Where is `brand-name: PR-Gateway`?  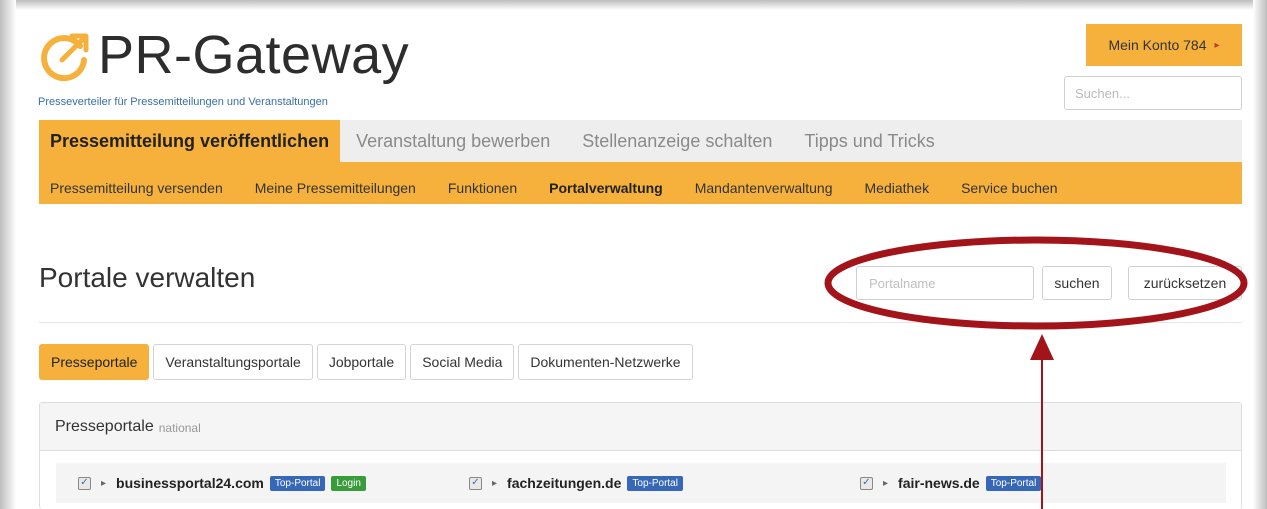
brand-name: PR-Gateway is located at coordinates (254, 55).